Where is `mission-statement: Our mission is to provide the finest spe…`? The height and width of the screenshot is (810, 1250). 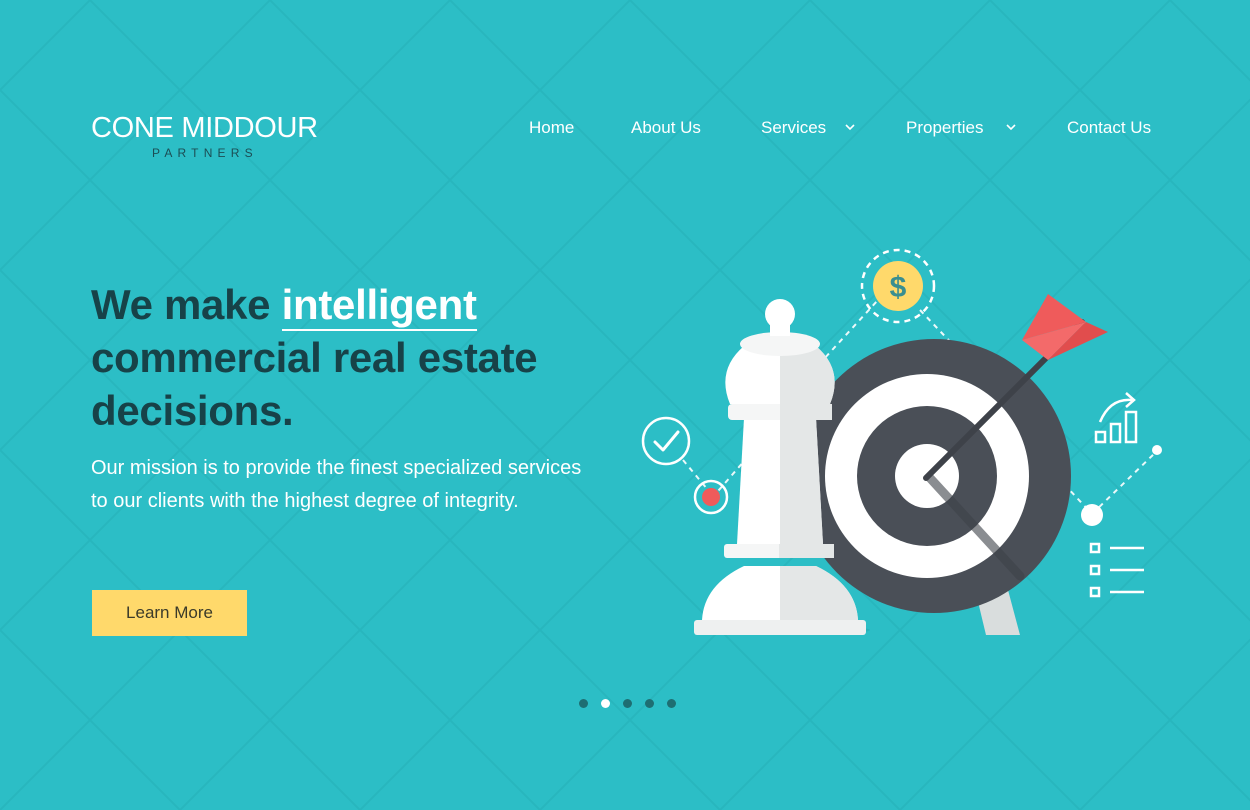
mission-statement: Our mission is to provide the finest spe… is located at coordinates (336, 484).